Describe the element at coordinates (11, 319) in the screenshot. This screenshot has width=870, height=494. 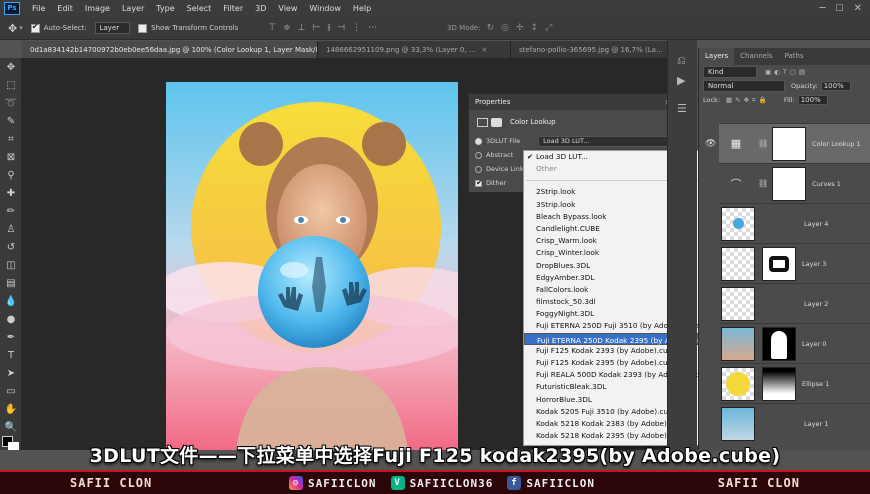
I see `dodge-tool-icon: ●` at that location.